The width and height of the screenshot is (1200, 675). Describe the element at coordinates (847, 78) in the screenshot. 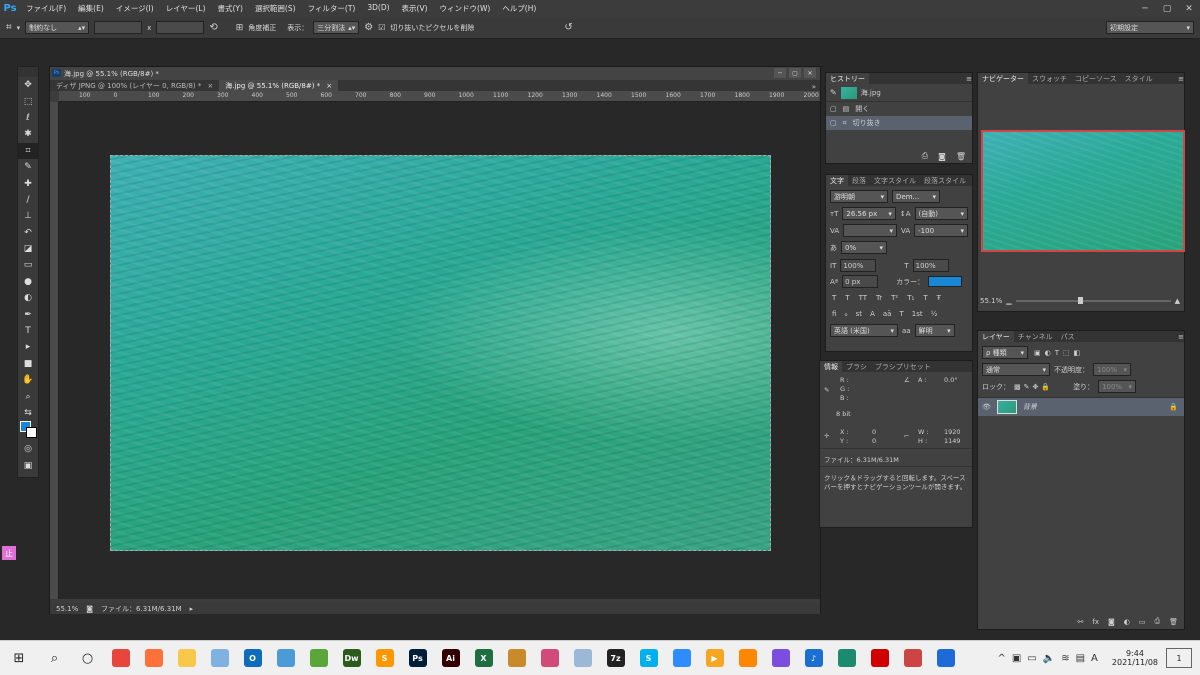

I see `tab-history: ヒストリー` at that location.